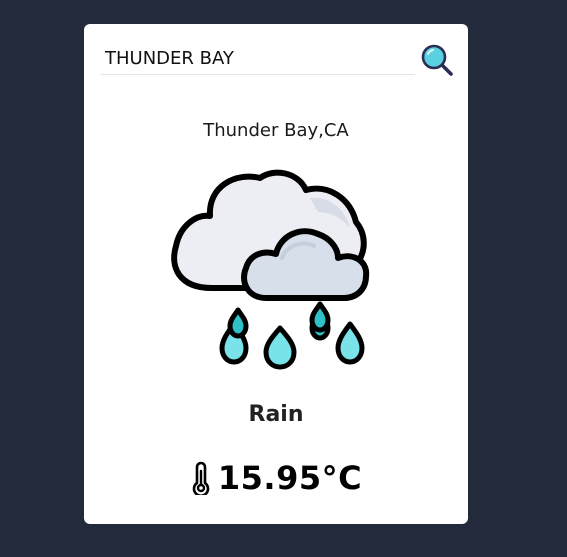 Image resolution: width=567 pixels, height=557 pixels. I want to click on search-button, so click(437, 60).